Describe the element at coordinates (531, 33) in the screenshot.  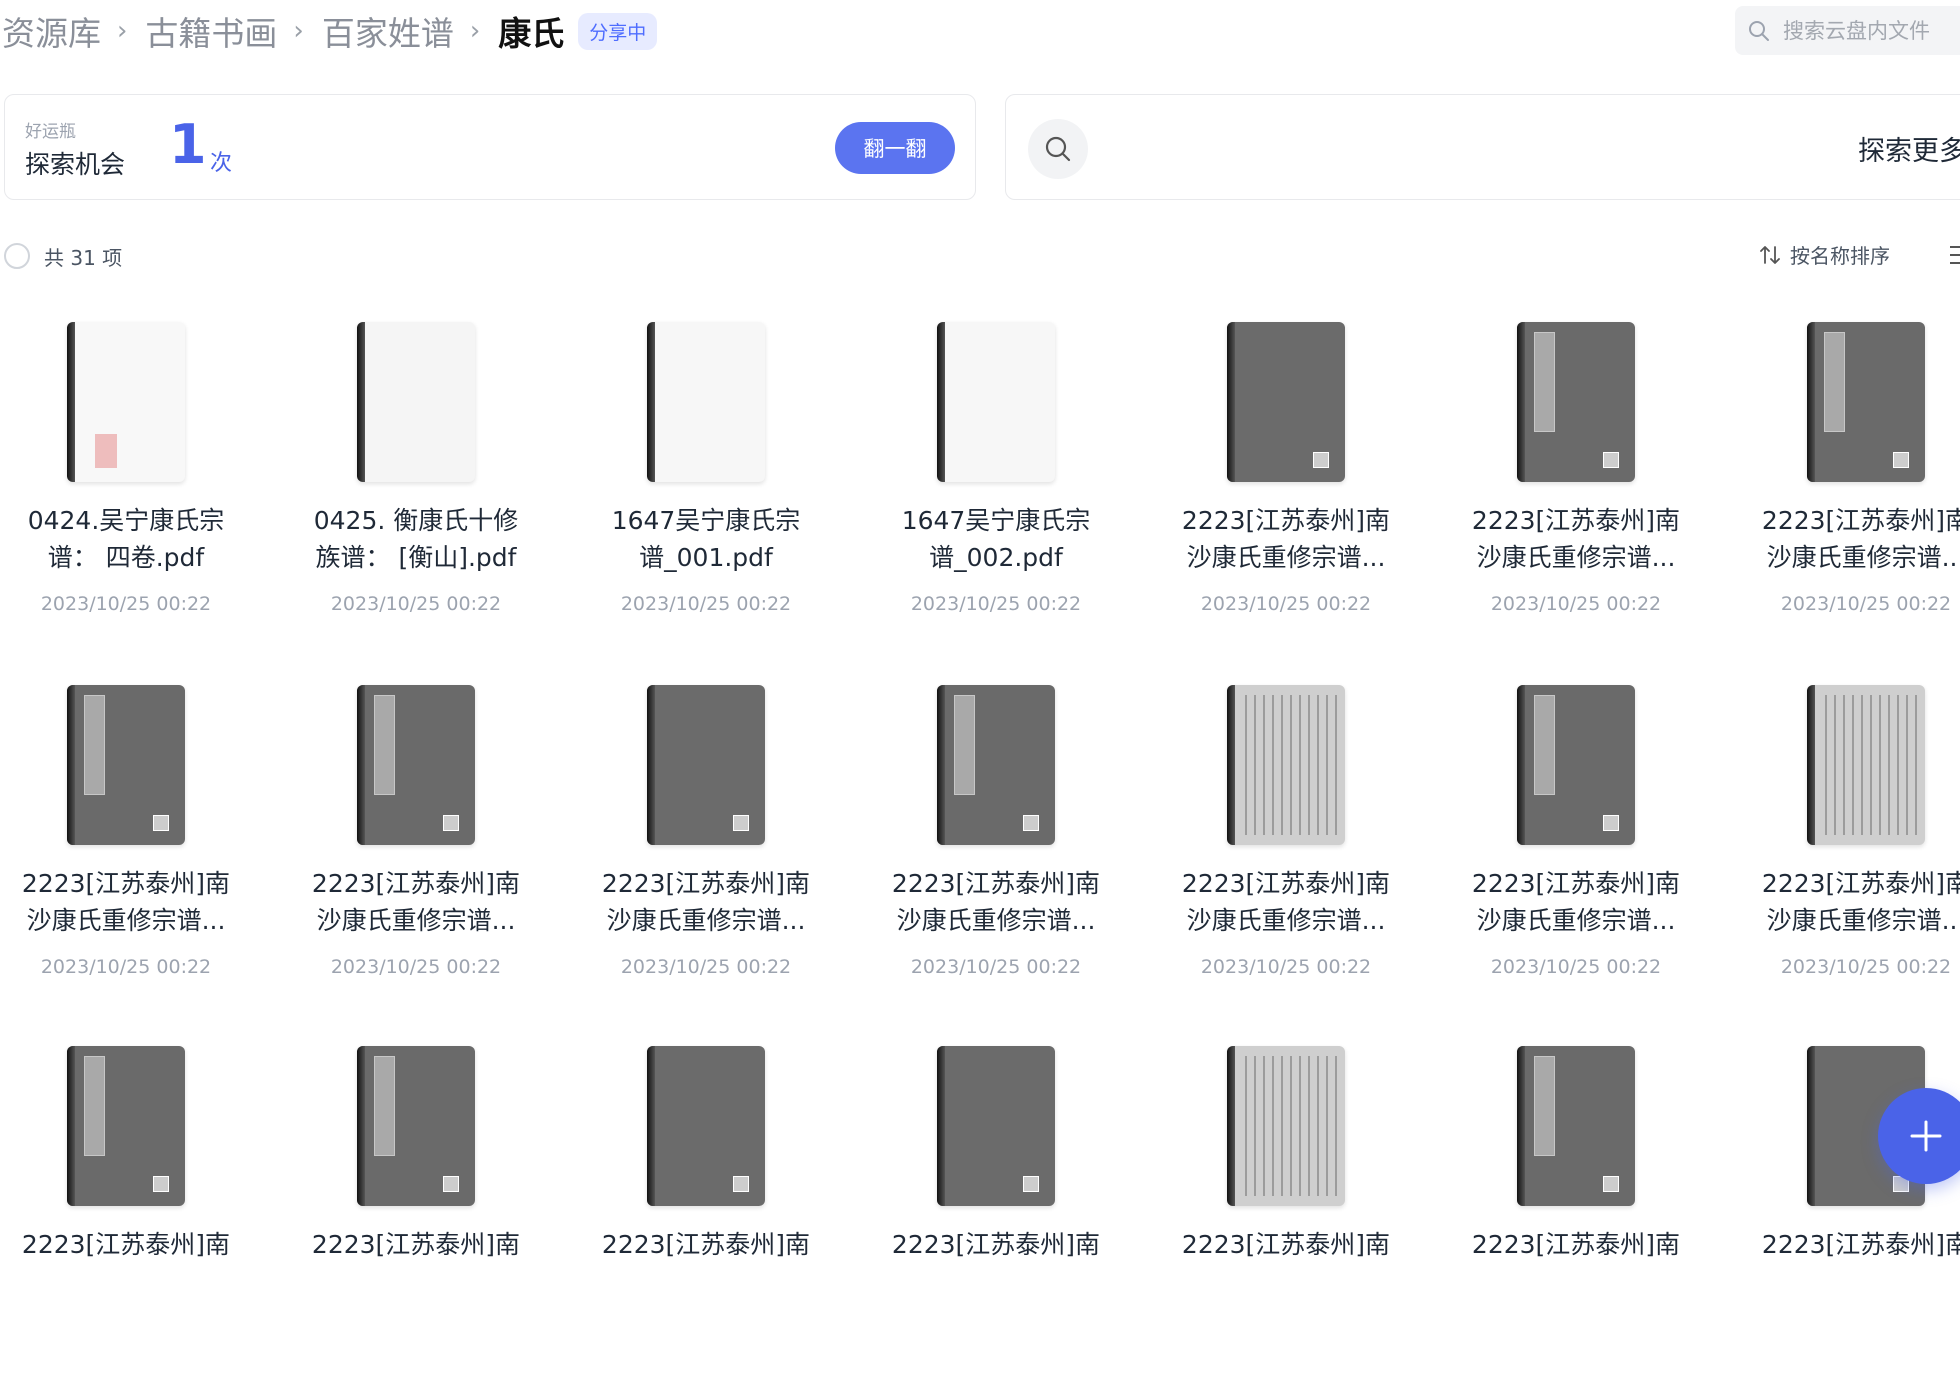
I see `page-title: 康氏` at that location.